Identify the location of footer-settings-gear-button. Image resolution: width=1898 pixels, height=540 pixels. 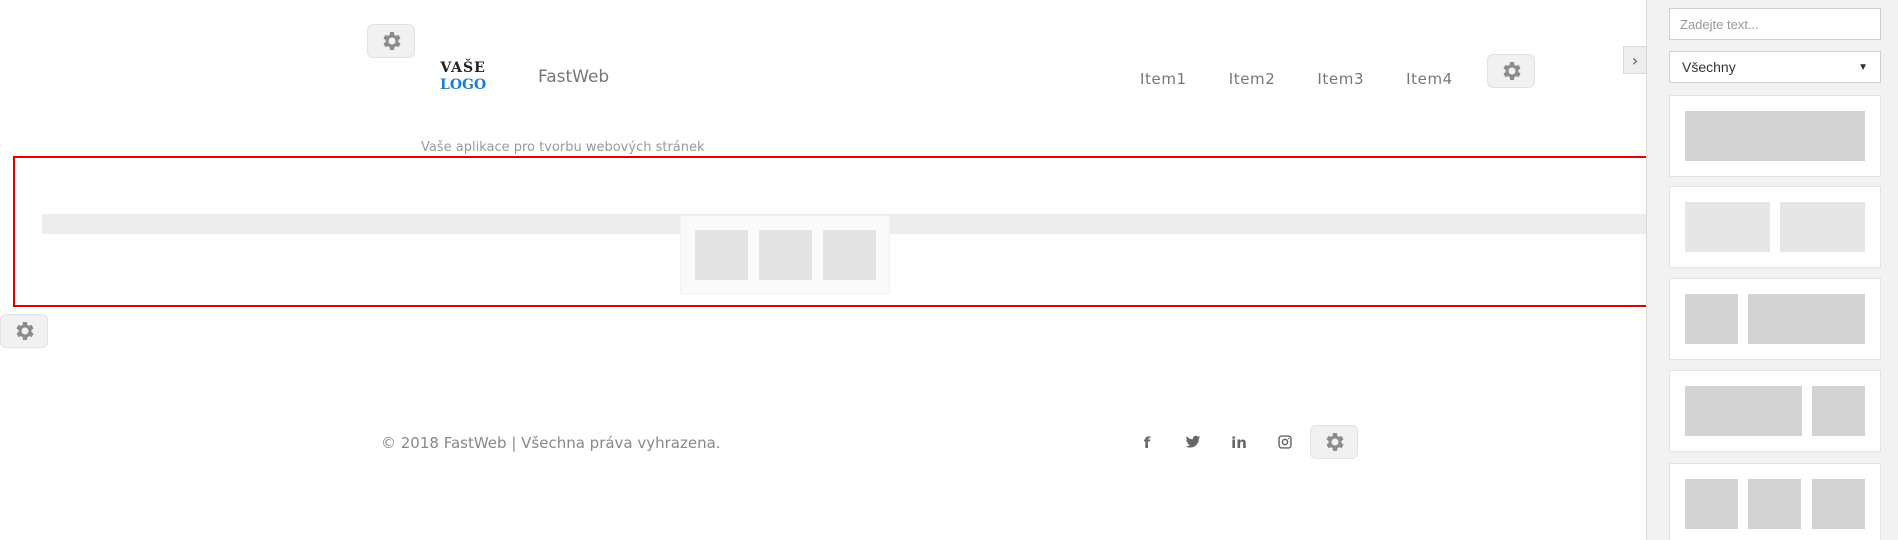
(1334, 442).